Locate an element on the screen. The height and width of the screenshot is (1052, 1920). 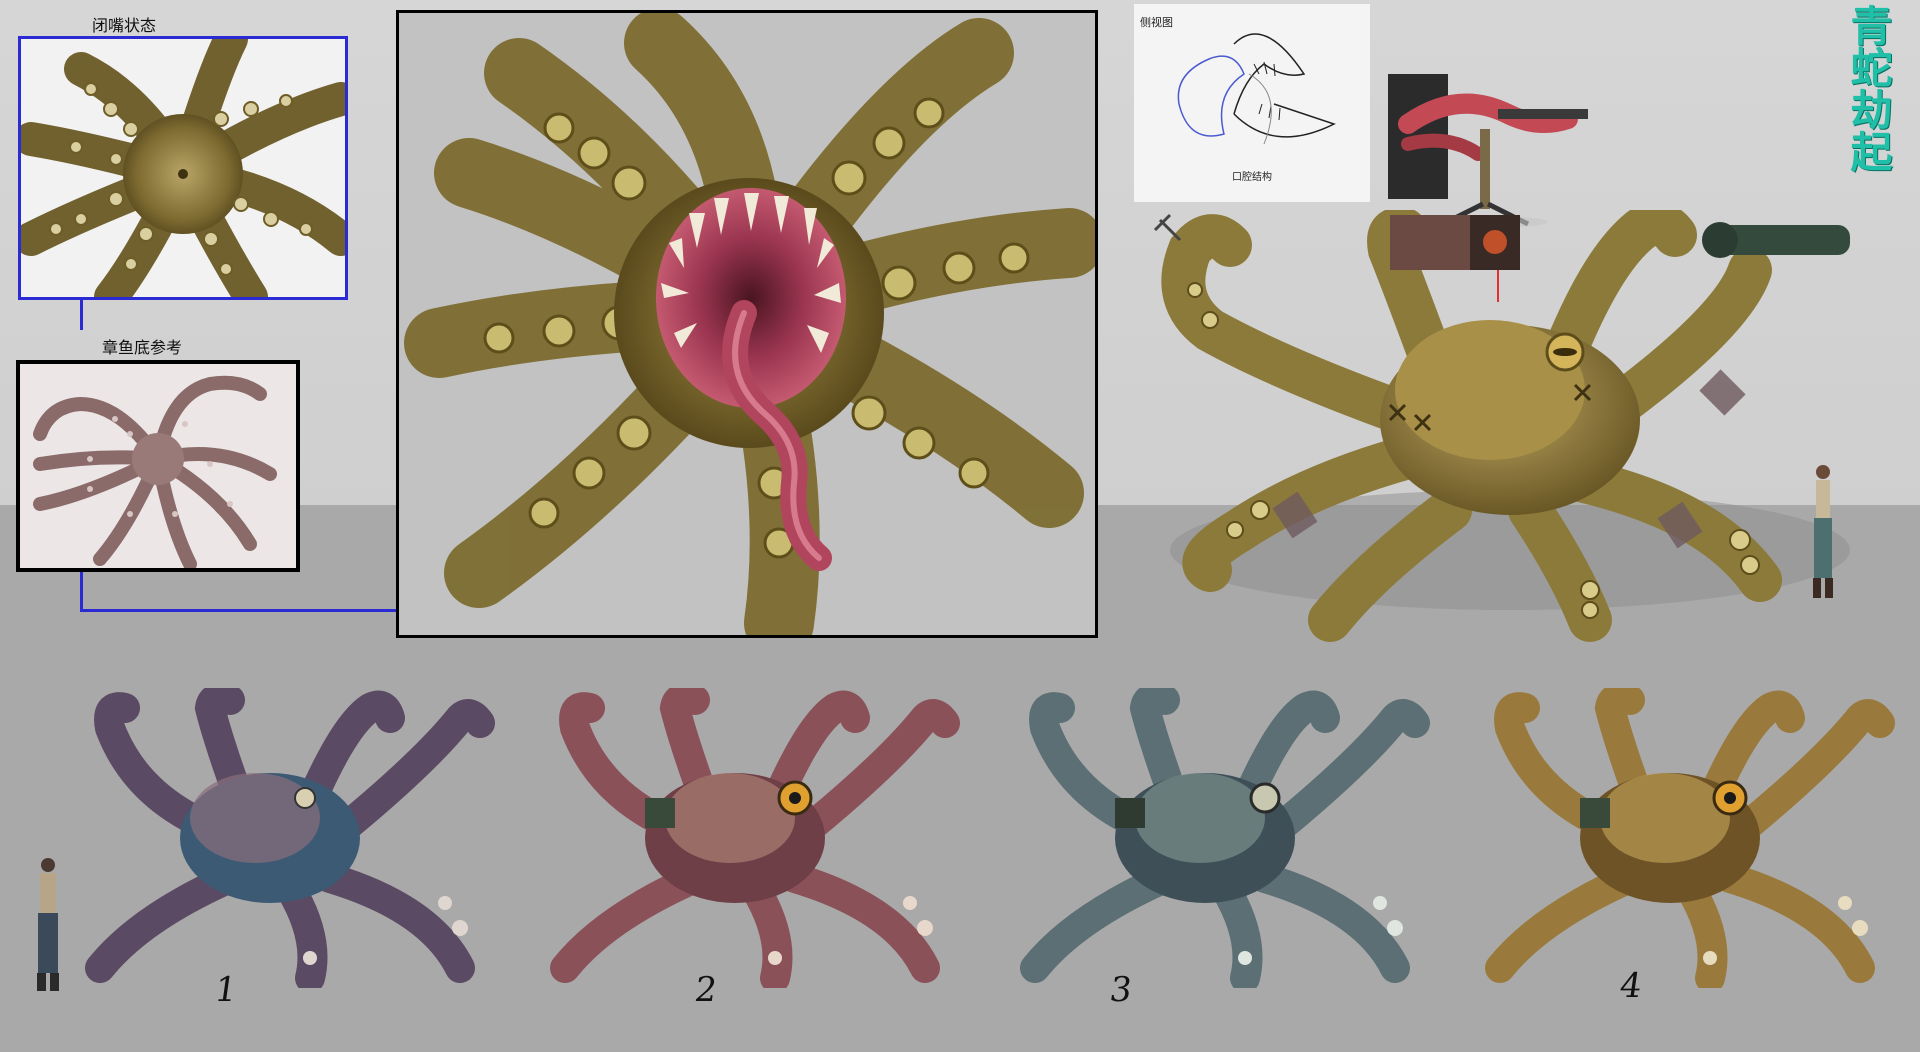
variant-number: 3 is located at coordinates (1121, 990).